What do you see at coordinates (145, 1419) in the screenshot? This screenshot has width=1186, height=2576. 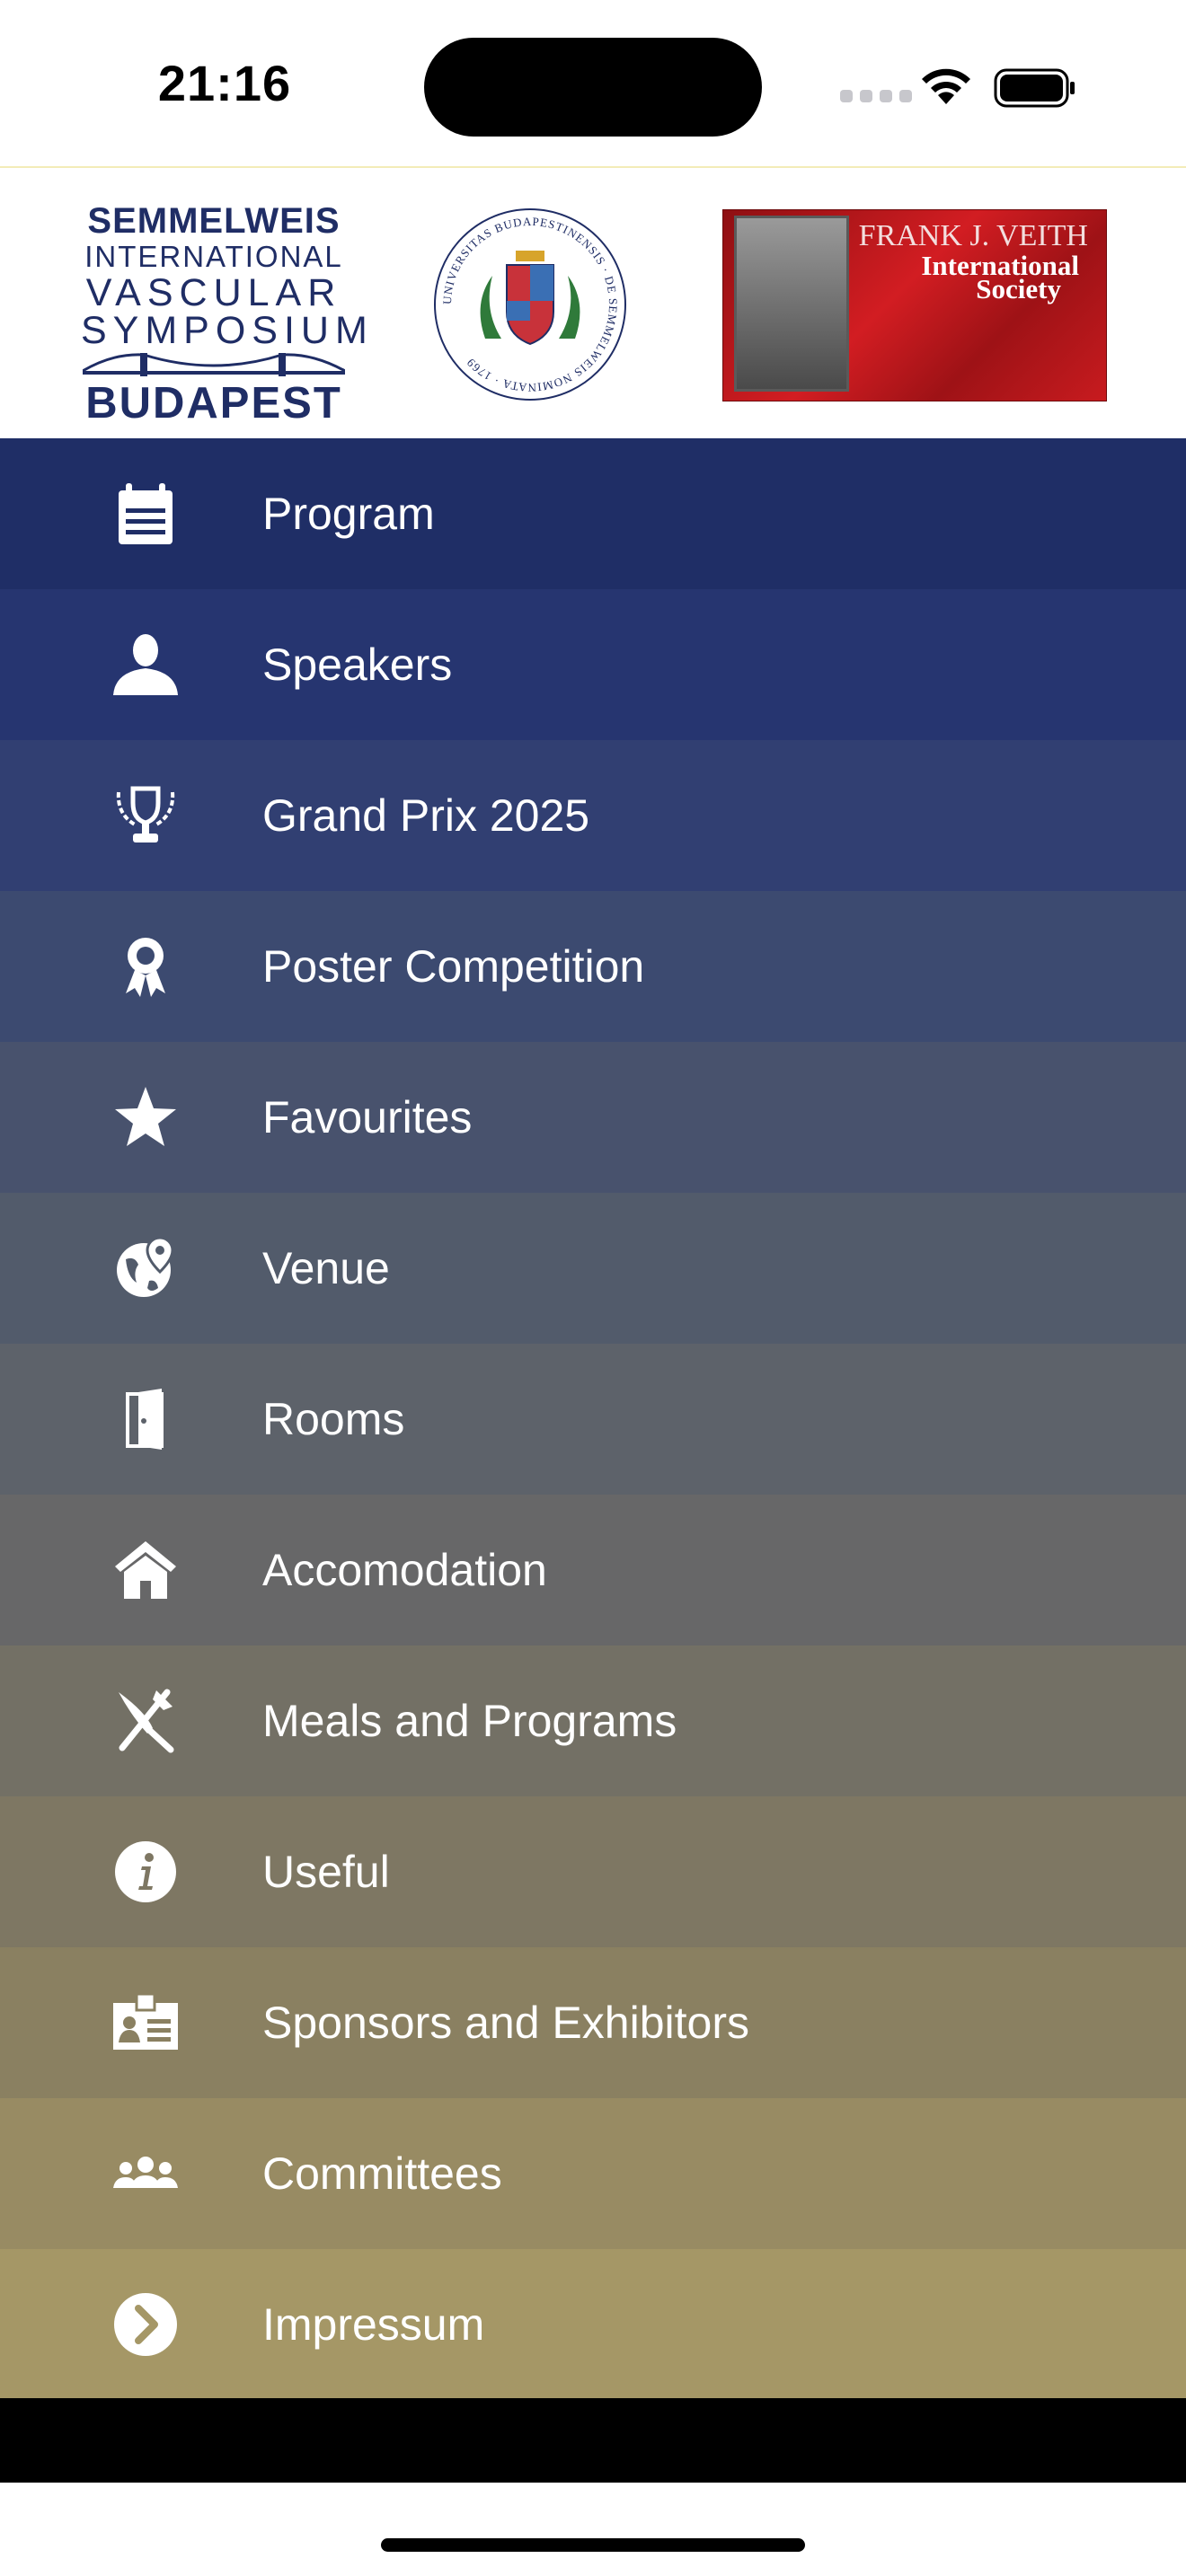 I see `door-icon` at bounding box center [145, 1419].